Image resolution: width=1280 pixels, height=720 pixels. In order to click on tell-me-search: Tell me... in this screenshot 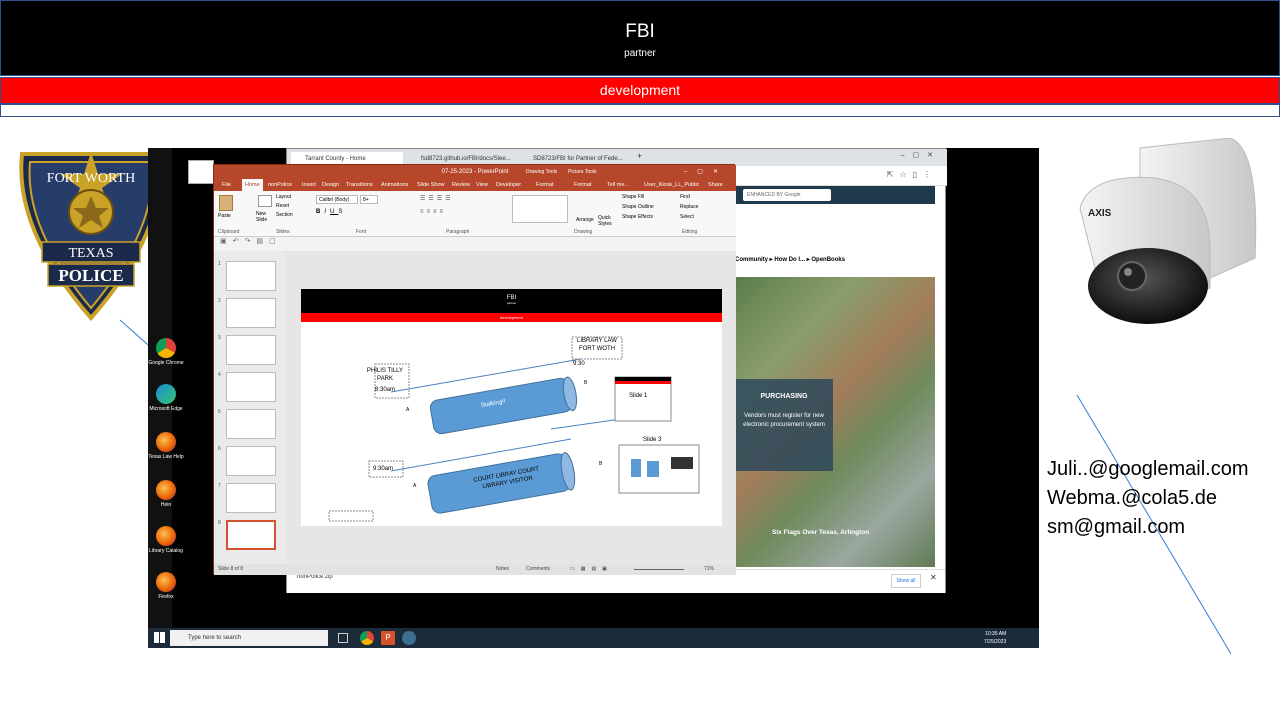, I will do `click(618, 185)`.